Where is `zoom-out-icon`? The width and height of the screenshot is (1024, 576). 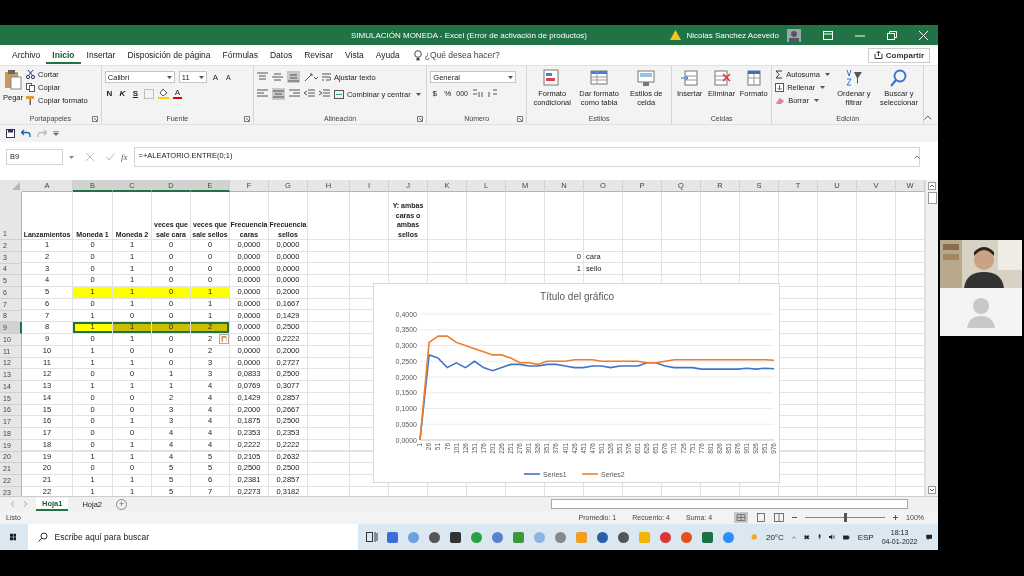 zoom-out-icon is located at coordinates (795, 517).